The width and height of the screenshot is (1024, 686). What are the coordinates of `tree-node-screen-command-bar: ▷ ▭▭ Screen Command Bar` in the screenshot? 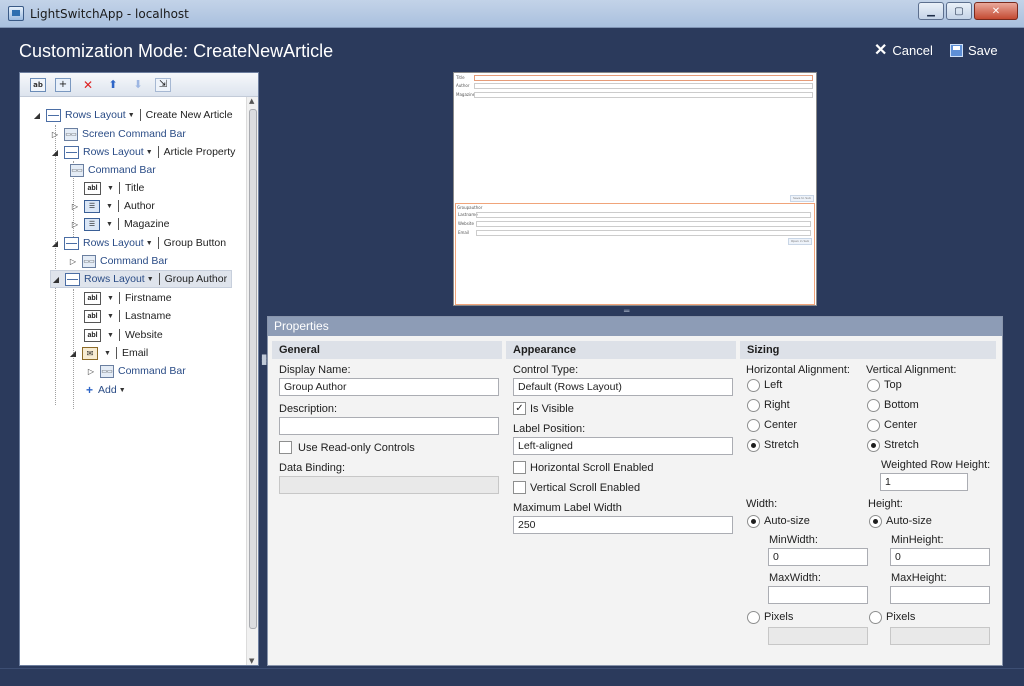 It's located at (118, 134).